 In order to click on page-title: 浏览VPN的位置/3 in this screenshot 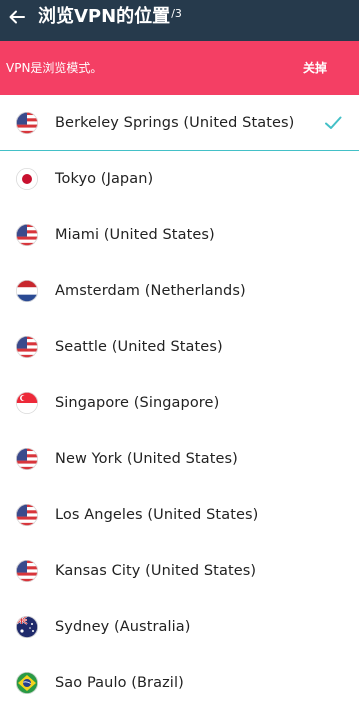, I will do `click(110, 17)`.